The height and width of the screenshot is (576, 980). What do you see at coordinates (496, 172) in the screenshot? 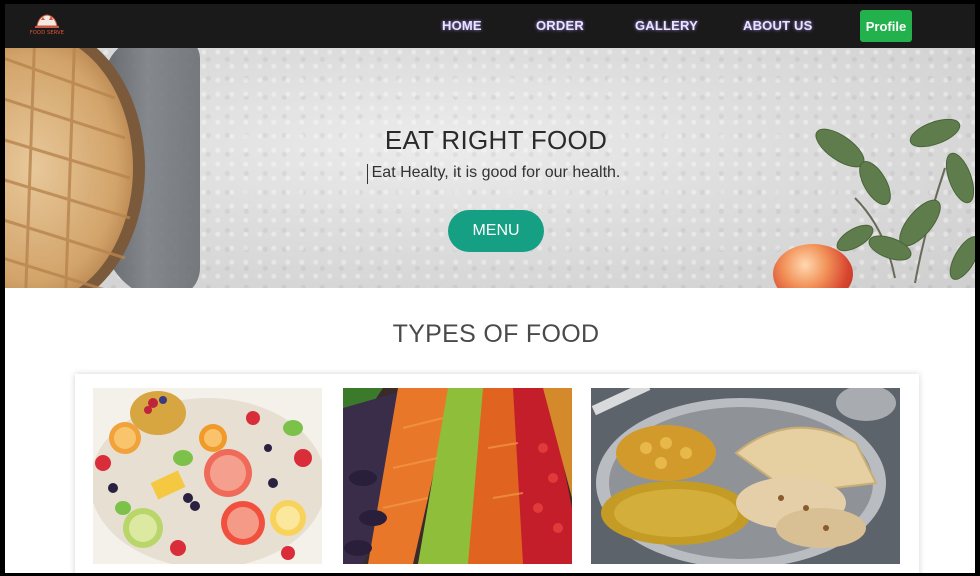
I see `hero-subtitle: Eat Healty, it is good for our health.` at bounding box center [496, 172].